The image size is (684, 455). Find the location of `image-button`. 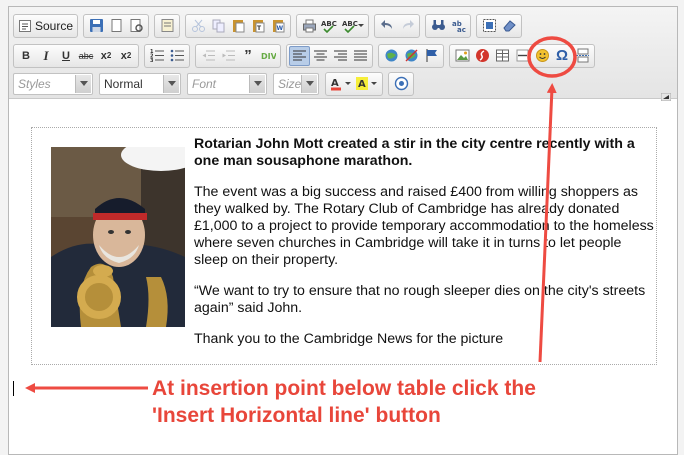

image-button is located at coordinates (462, 56).